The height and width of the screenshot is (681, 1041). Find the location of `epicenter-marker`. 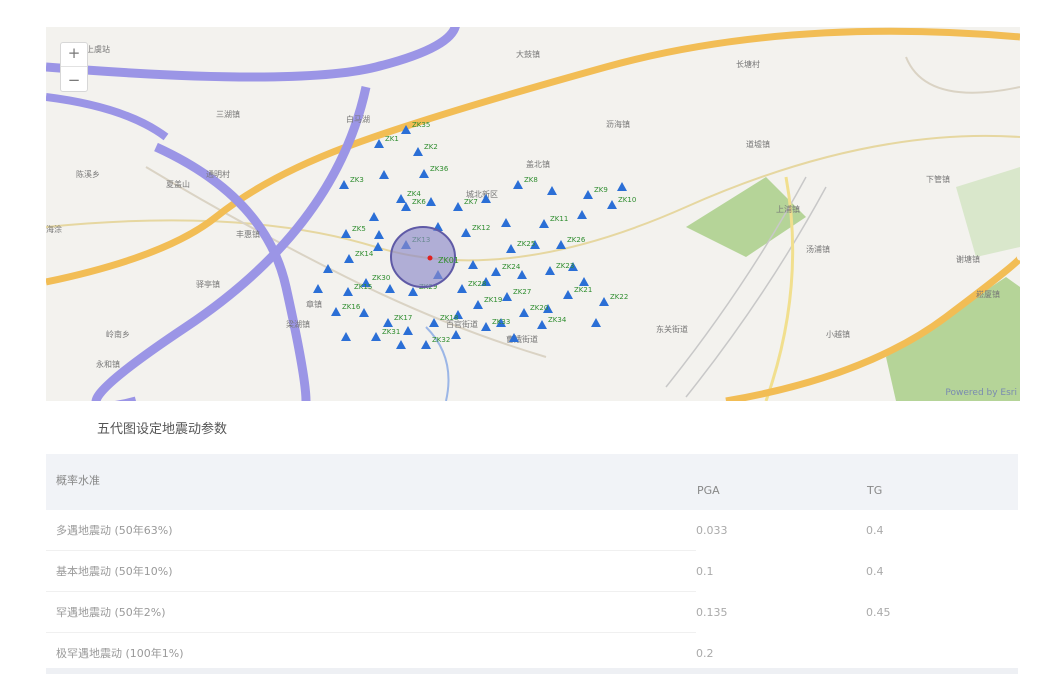

epicenter-marker is located at coordinates (430, 258).